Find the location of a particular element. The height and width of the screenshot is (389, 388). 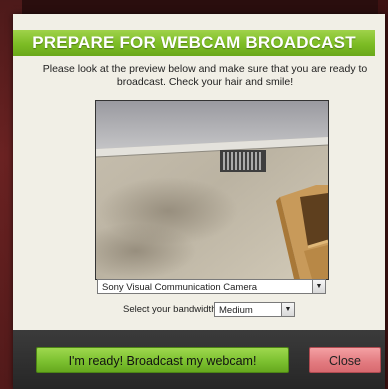

dialog-title: PREPARE FOR WEBCAM BROADCAST is located at coordinates (194, 43).